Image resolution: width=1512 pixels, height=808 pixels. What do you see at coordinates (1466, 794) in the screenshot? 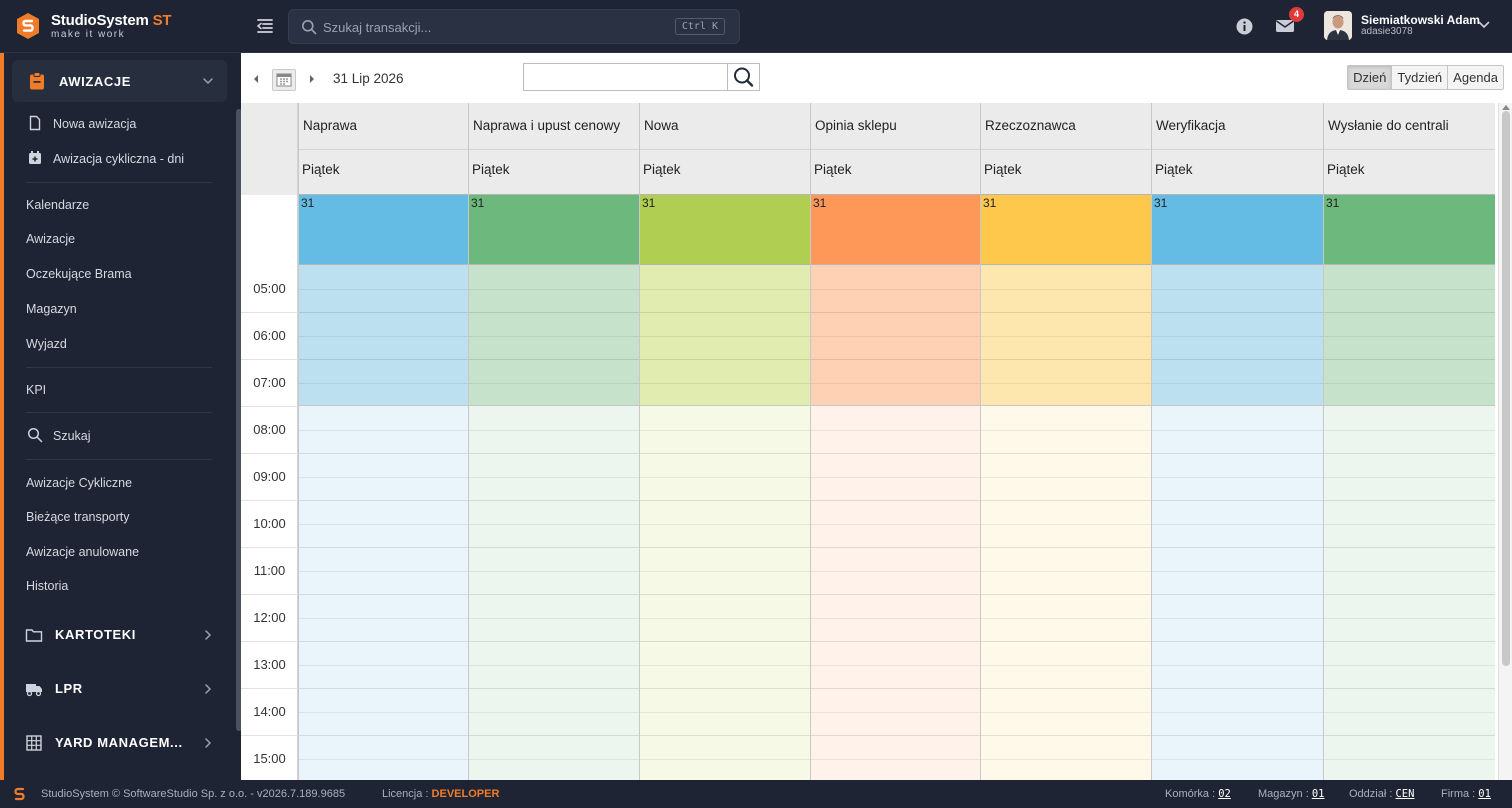
I see `footer-firma: Firma : 01` at bounding box center [1466, 794].